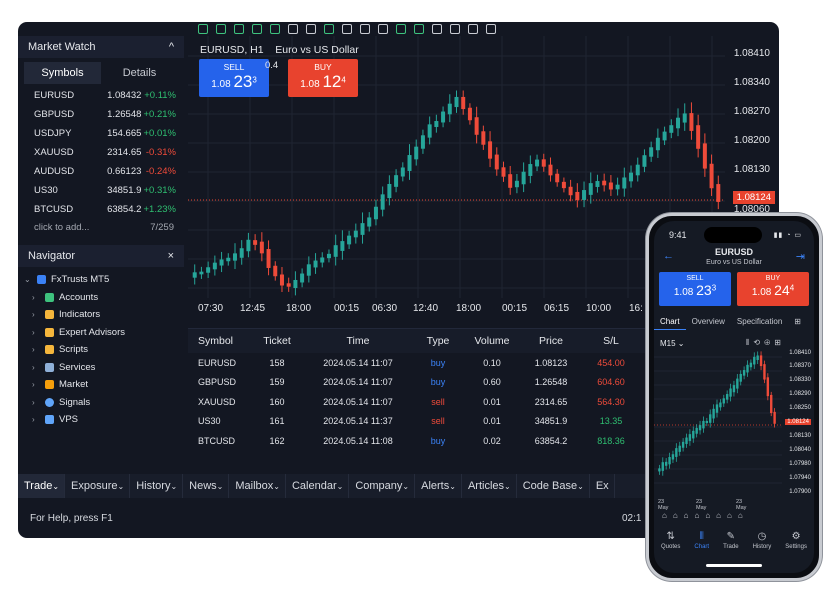  What do you see at coordinates (762, 546) in the screenshot?
I see `nav-history: ◷ History` at bounding box center [762, 546].